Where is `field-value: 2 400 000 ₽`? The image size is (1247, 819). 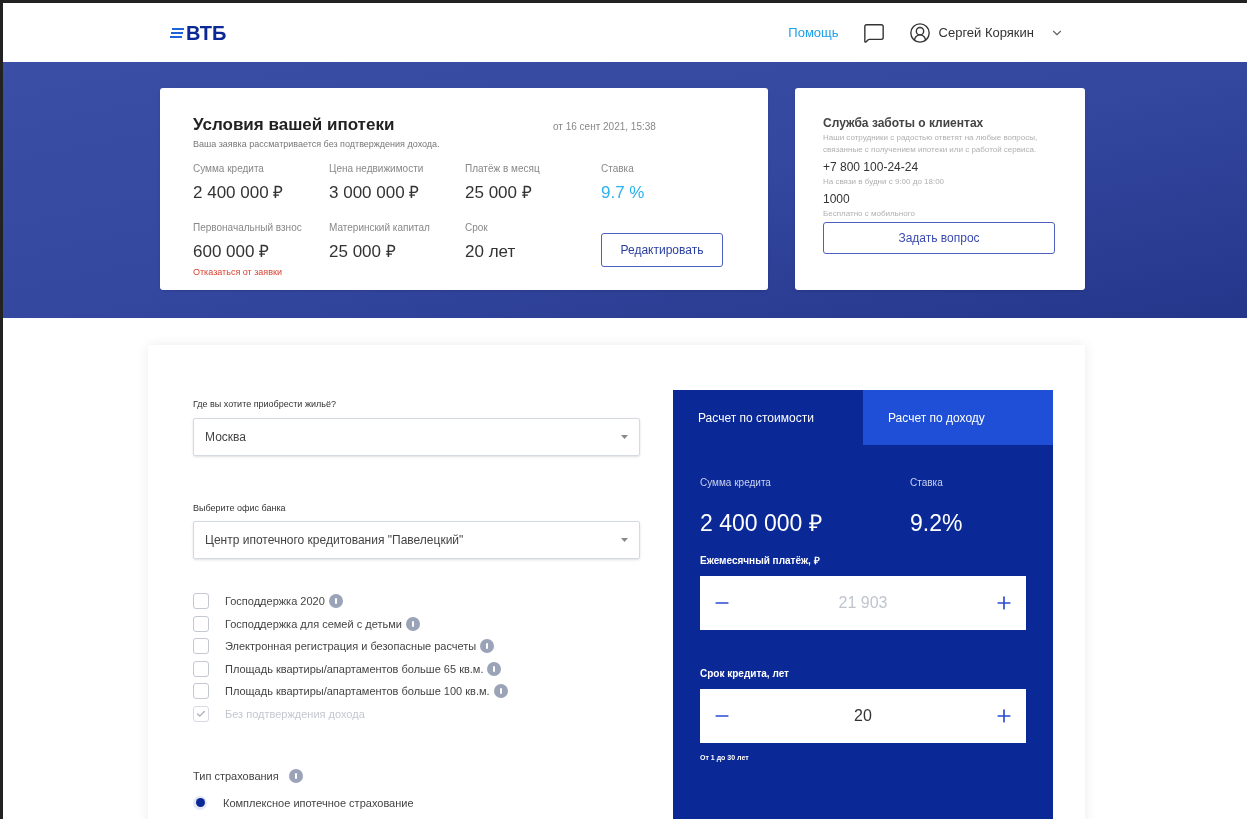 field-value: 2 400 000 ₽ is located at coordinates (239, 193).